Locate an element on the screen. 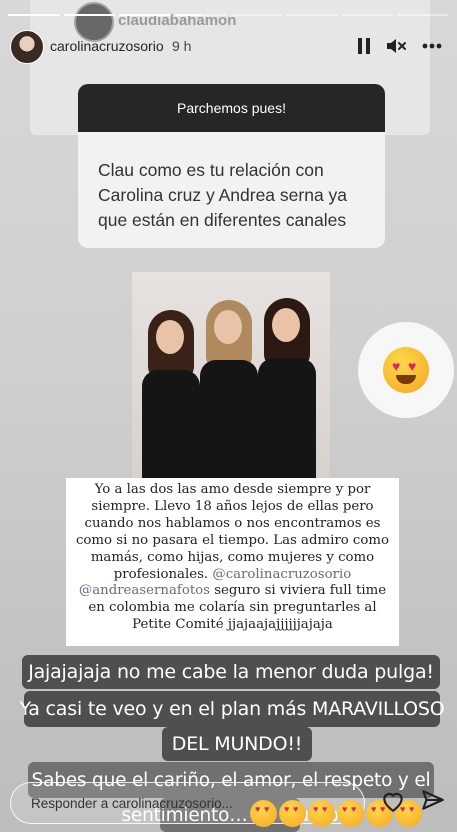  heart-icon is located at coordinates (393, 801).